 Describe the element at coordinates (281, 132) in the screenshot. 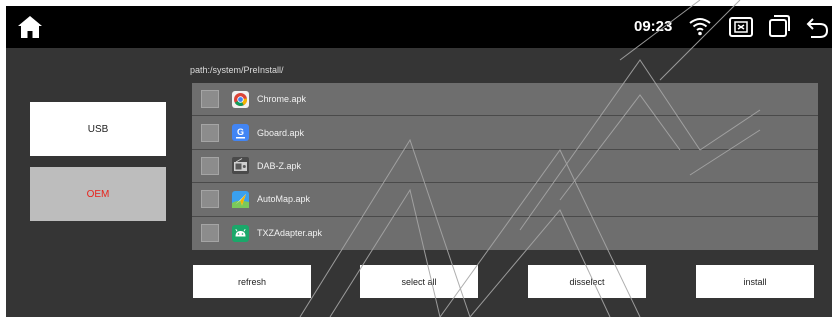

I see `file-name: Gboard.apk` at that location.